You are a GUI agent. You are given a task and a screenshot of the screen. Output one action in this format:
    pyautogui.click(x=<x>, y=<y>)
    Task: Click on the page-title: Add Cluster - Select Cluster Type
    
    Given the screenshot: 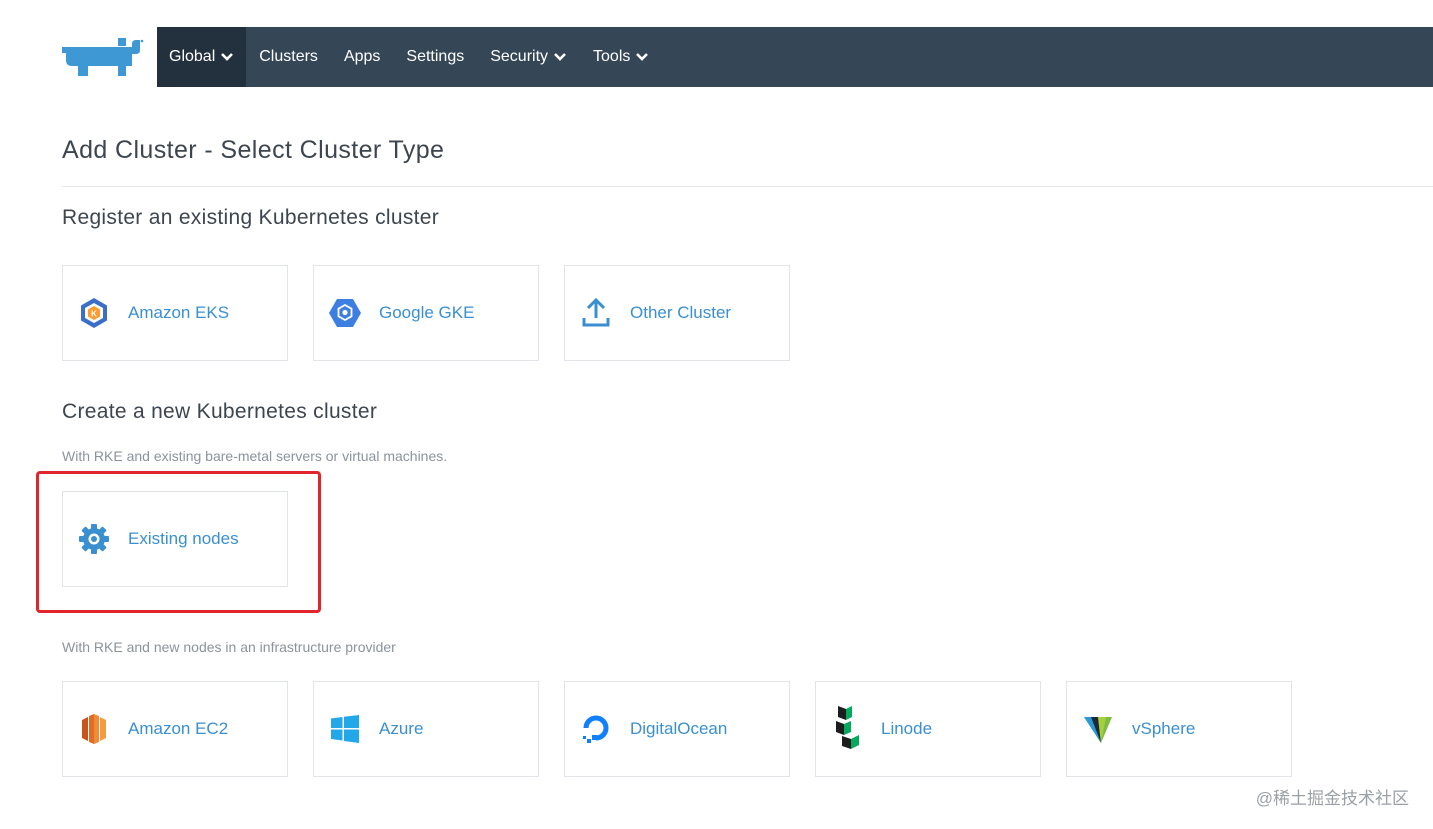 What is the action you would take?
    pyautogui.click(x=253, y=150)
    